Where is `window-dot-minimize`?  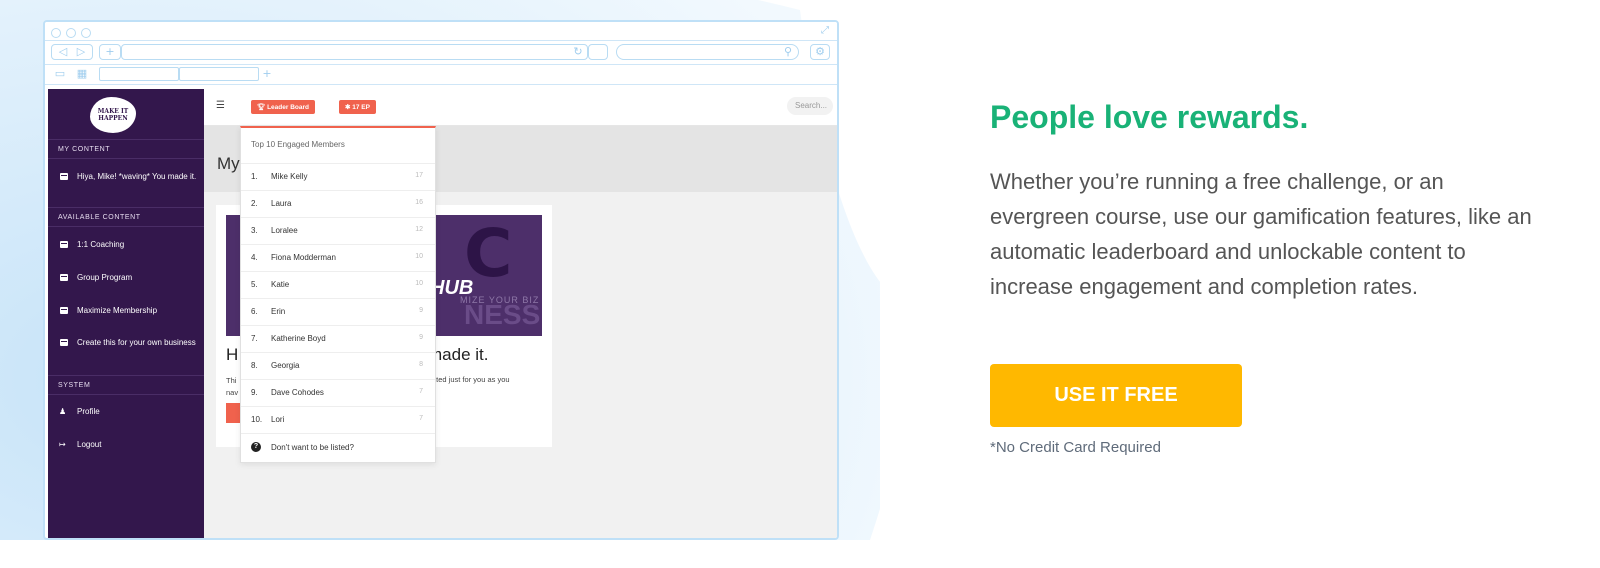 window-dot-minimize is located at coordinates (71, 33).